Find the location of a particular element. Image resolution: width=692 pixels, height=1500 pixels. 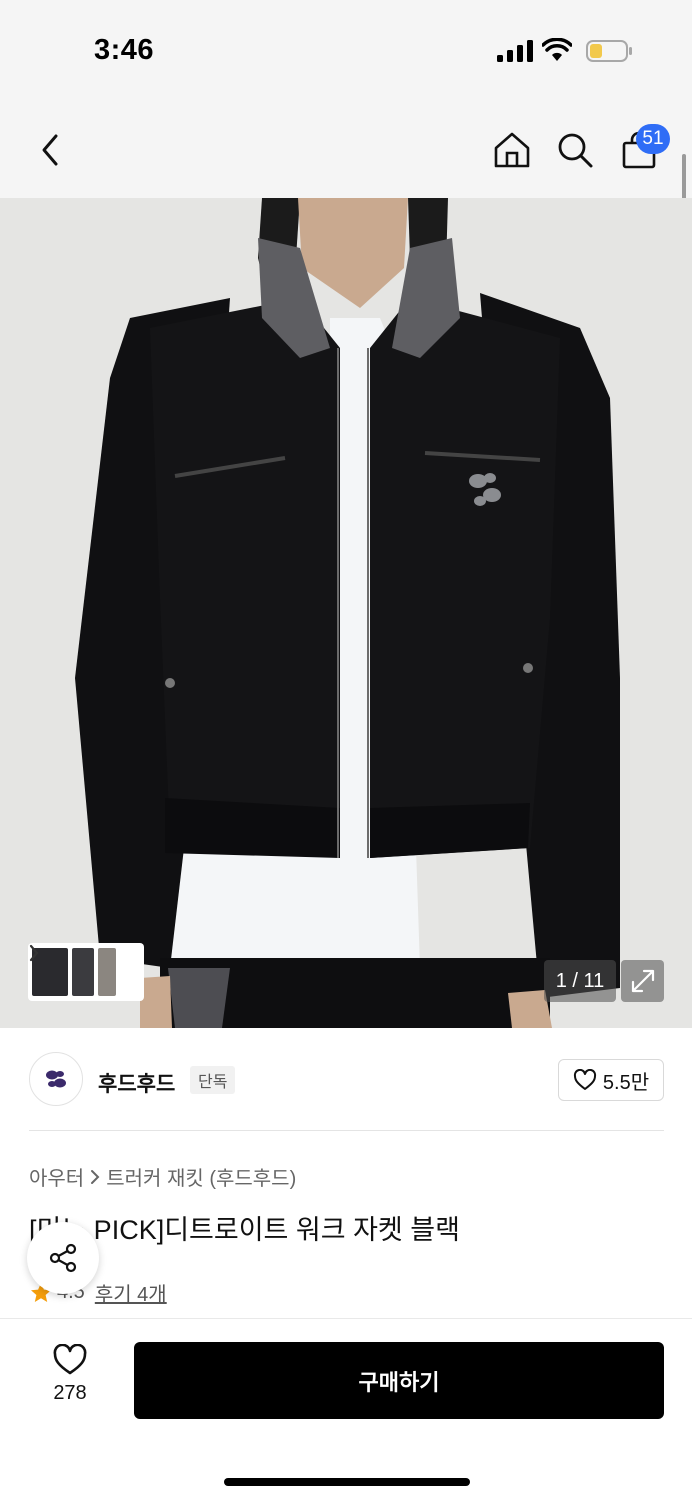

back-icon is located at coordinates (50, 150).